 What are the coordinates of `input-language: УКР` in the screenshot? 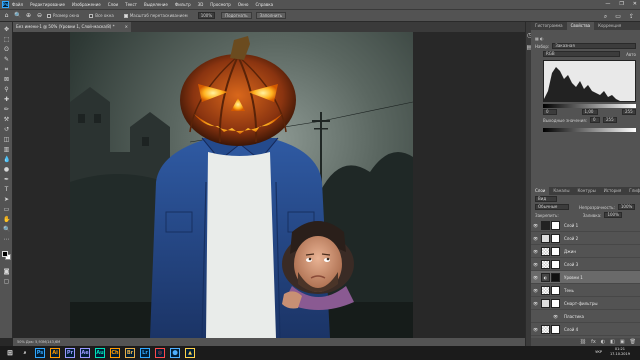 It's located at (598, 352).